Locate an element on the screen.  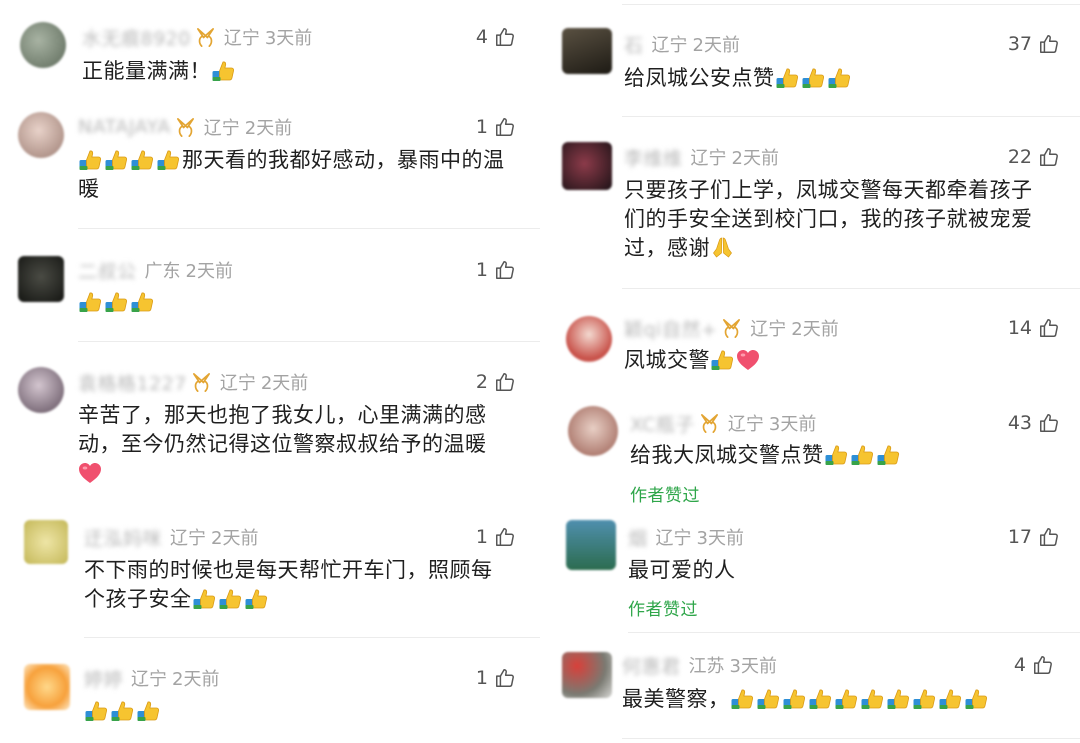
like-button: 22 is located at coordinates (1016, 157).